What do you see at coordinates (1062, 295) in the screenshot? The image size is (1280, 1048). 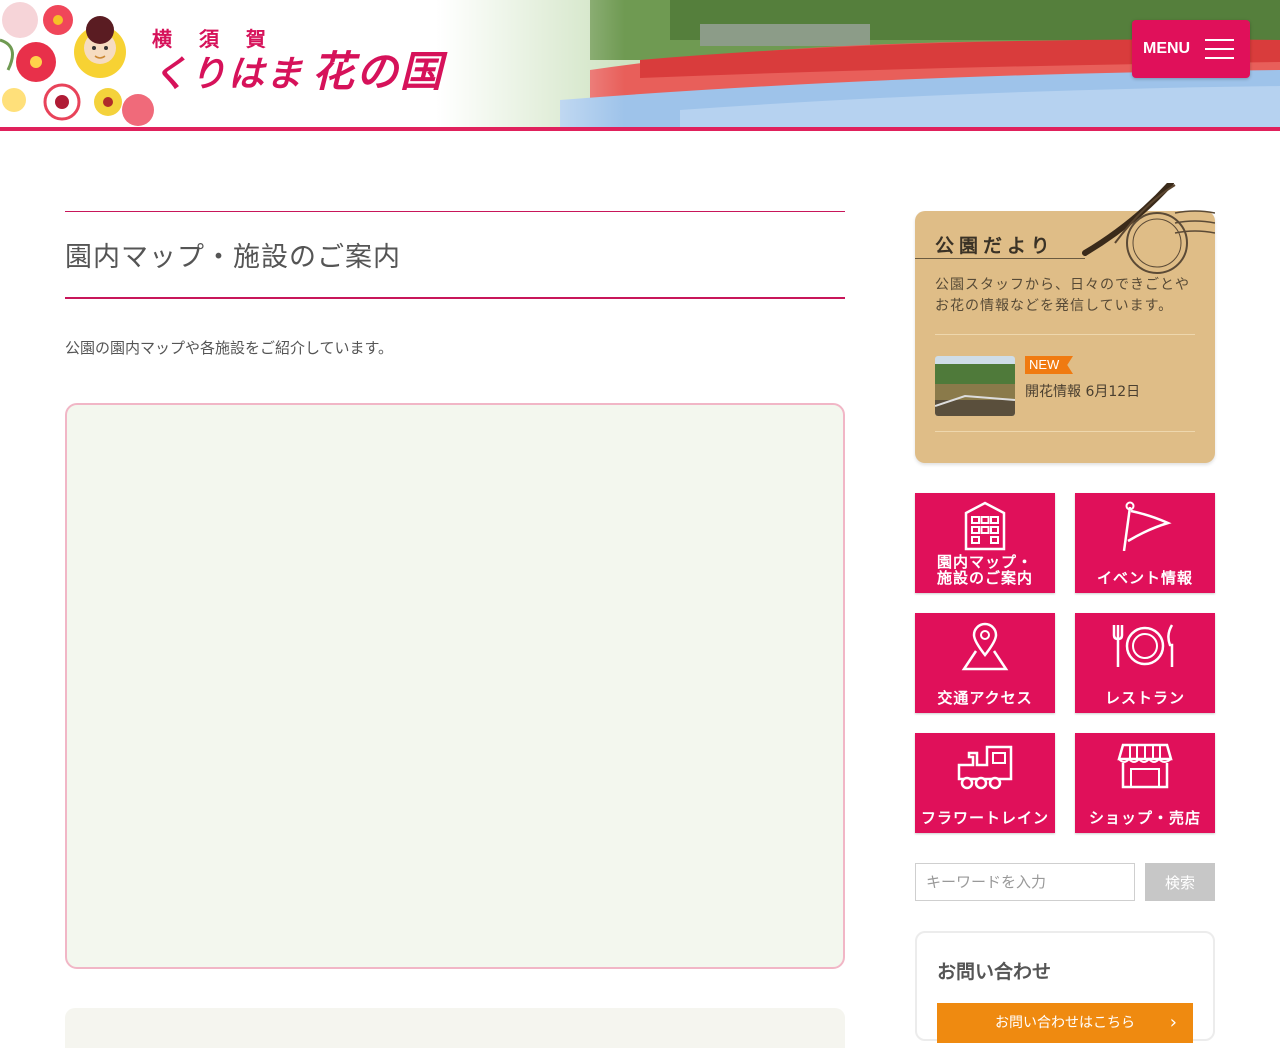 I see `blog-description: 公園スタッフから、日々のできごとやお花の情報などを発信しています。` at bounding box center [1062, 295].